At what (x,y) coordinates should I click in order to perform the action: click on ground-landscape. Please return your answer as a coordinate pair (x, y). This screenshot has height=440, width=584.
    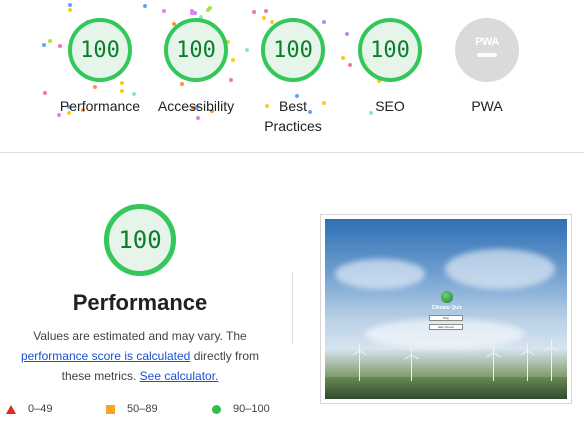
    Looking at the image, I should click on (446, 388).